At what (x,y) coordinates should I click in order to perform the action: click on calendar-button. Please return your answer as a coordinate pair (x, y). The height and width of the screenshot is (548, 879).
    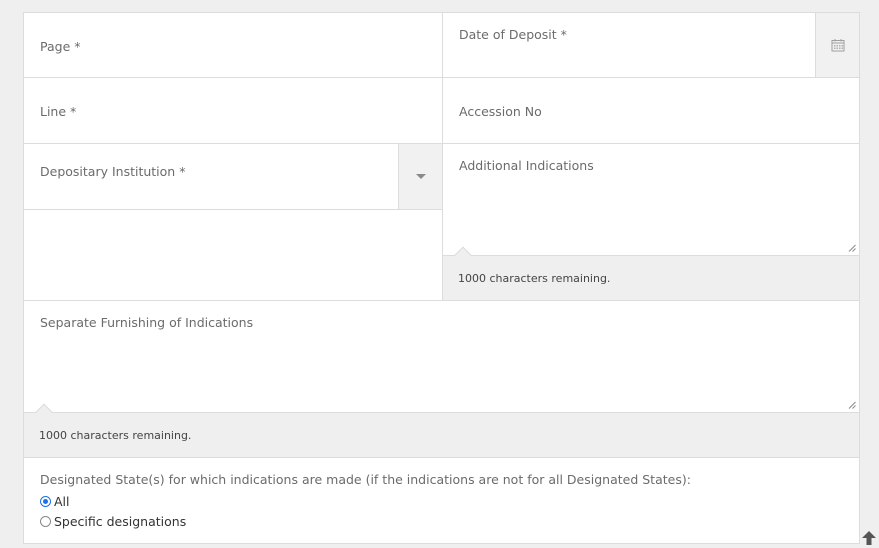
    Looking at the image, I should click on (837, 45).